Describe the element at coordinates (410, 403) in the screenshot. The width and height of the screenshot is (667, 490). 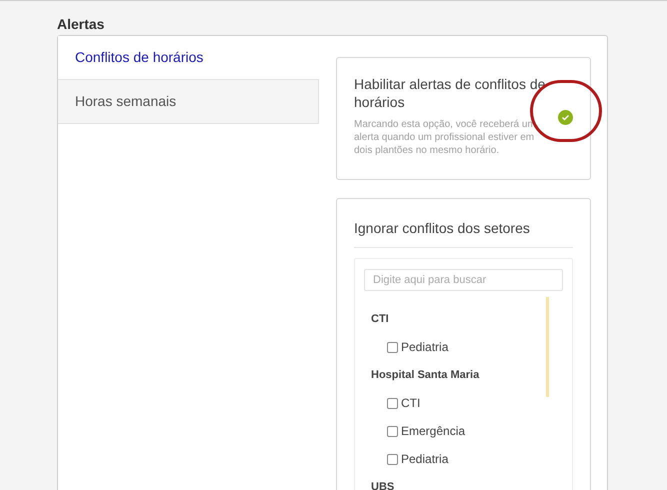
I see `sector-option: CTI` at that location.